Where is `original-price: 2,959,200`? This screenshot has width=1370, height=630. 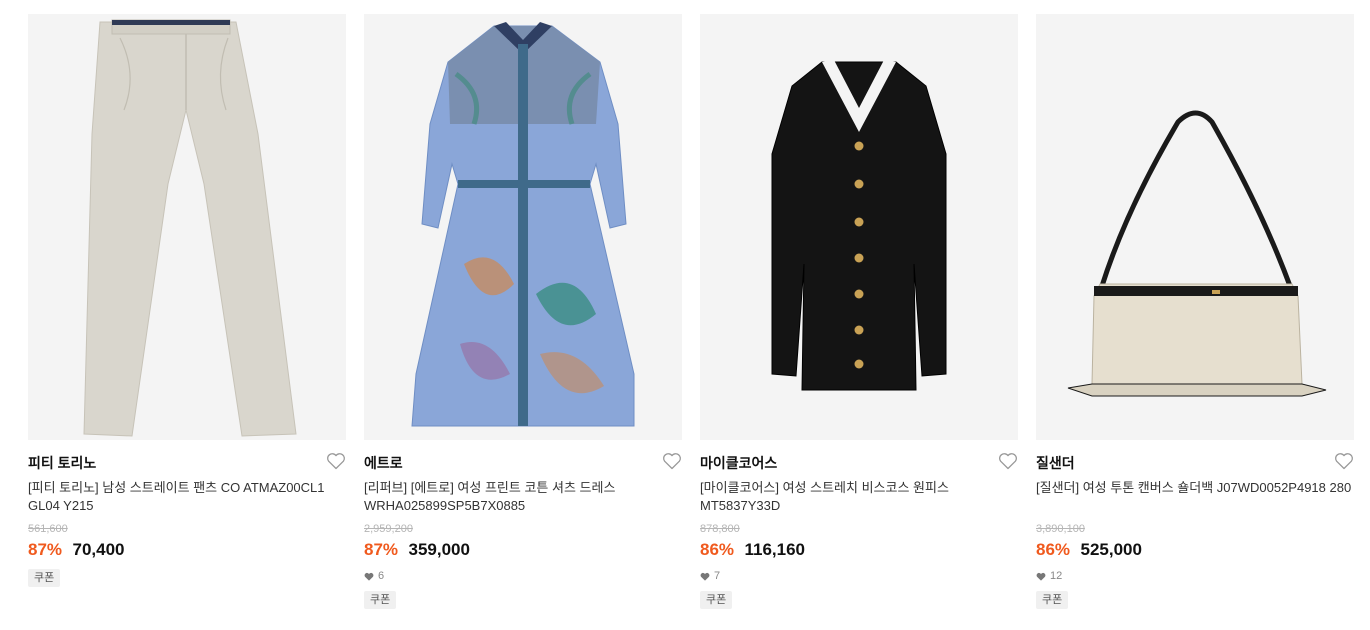 original-price: 2,959,200 is located at coordinates (388, 529).